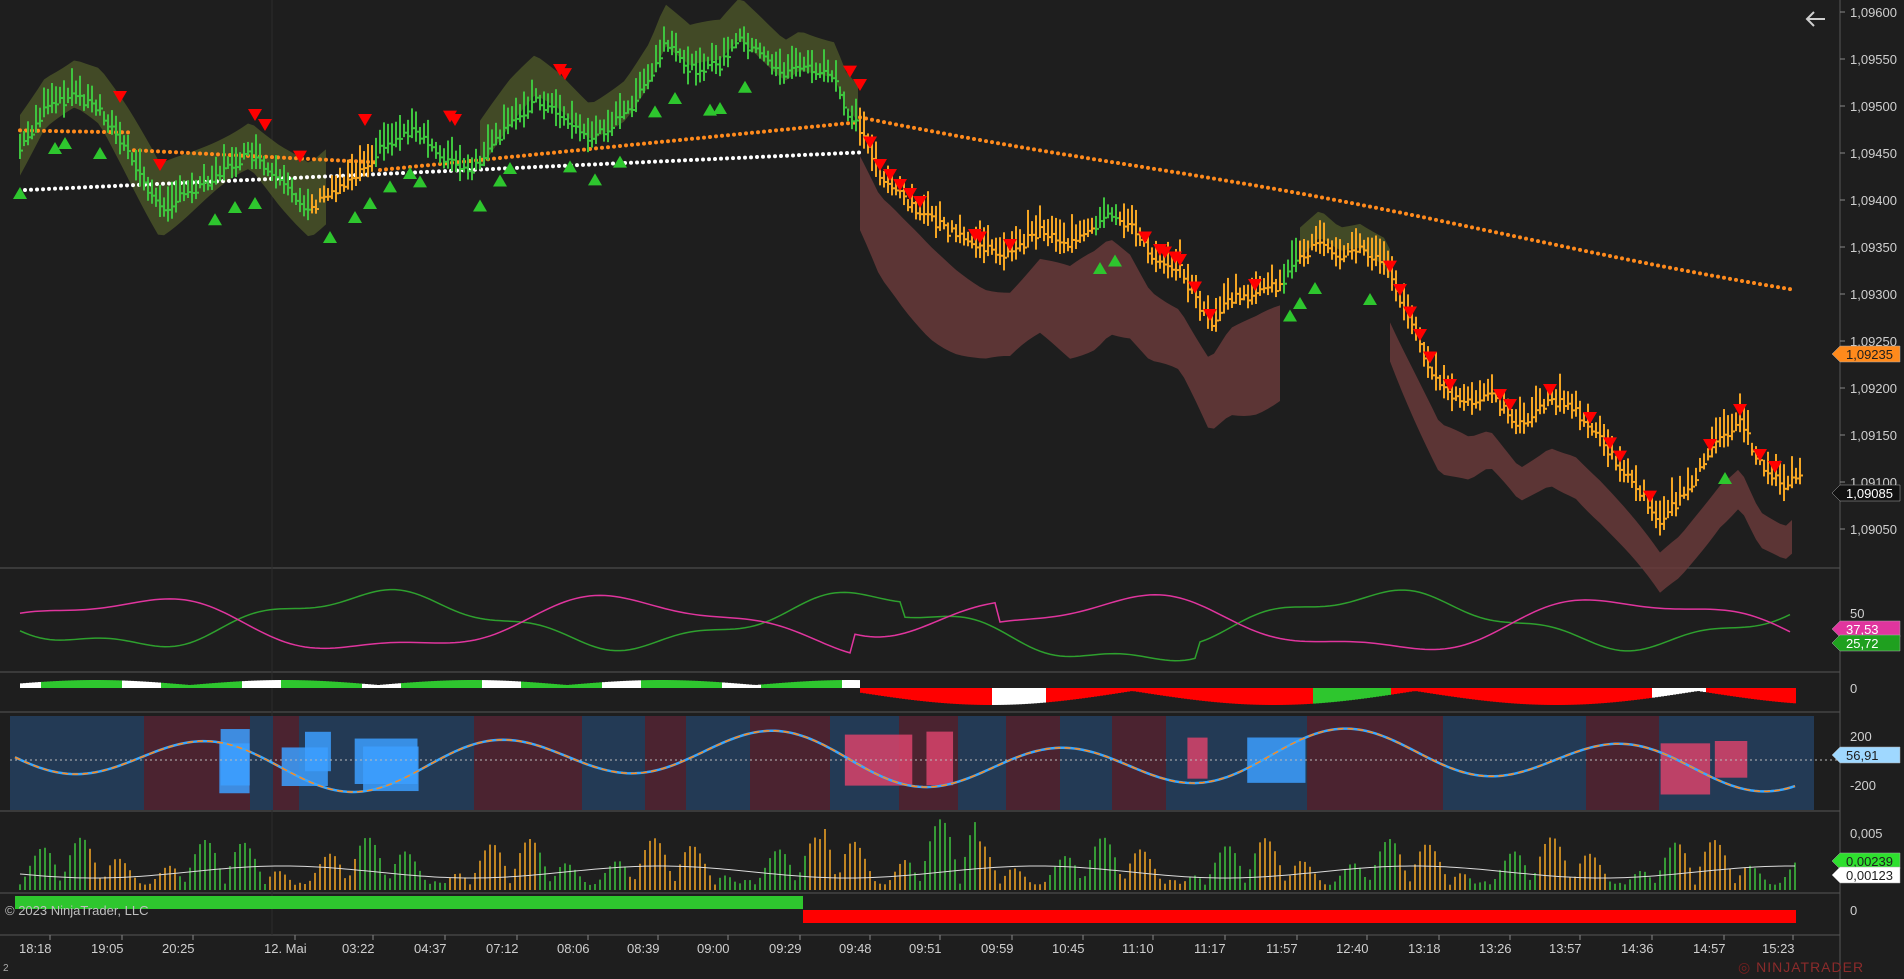 This screenshot has height=979, width=1904. I want to click on trend-strip-bear, so click(1299, 916).